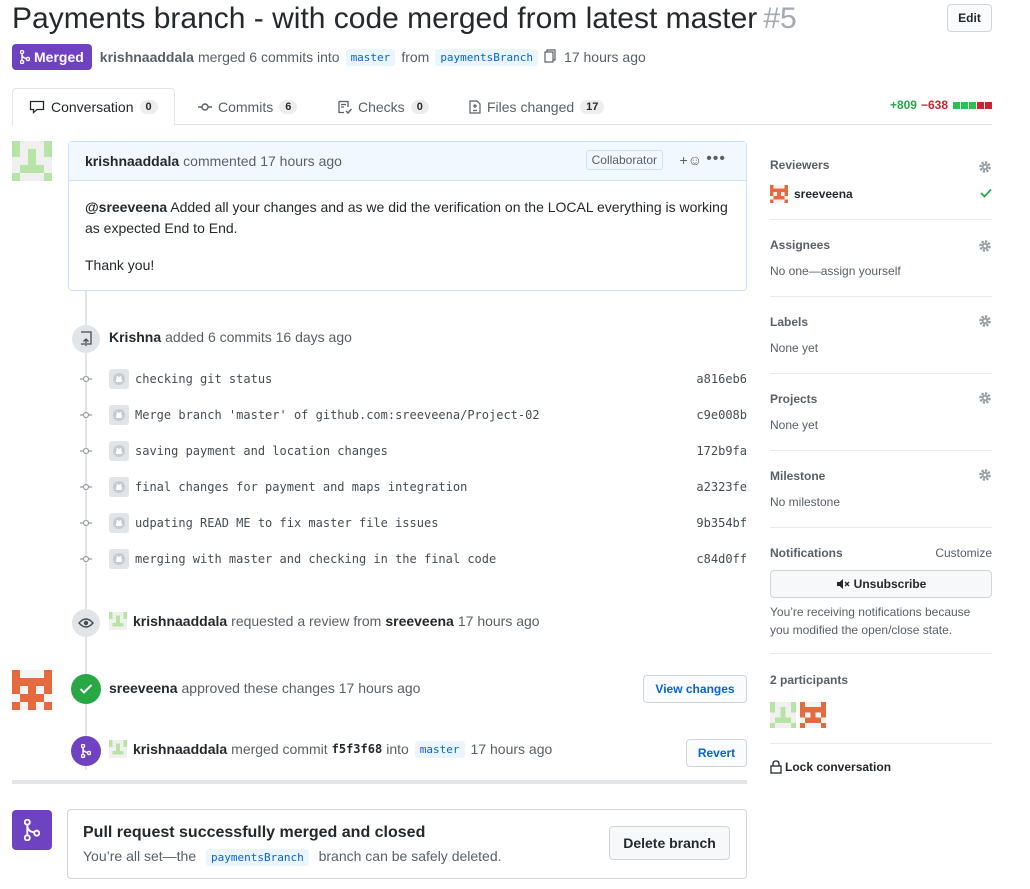  I want to click on head-branch: paymentsBranch, so click(487, 57).